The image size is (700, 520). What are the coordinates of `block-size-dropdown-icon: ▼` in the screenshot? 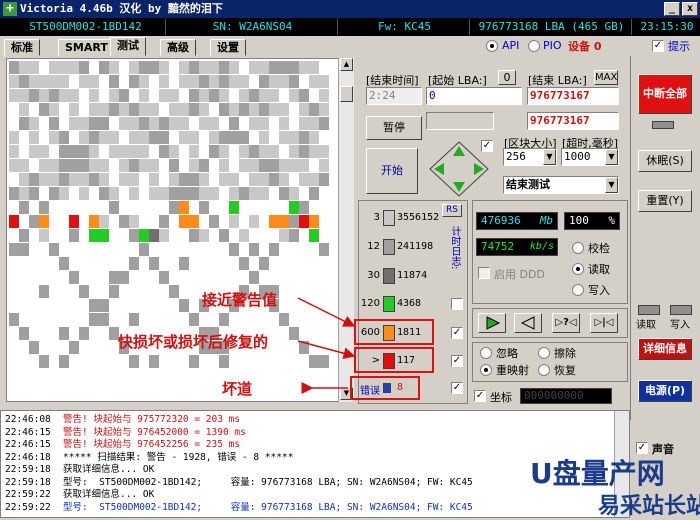 It's located at (549, 157).